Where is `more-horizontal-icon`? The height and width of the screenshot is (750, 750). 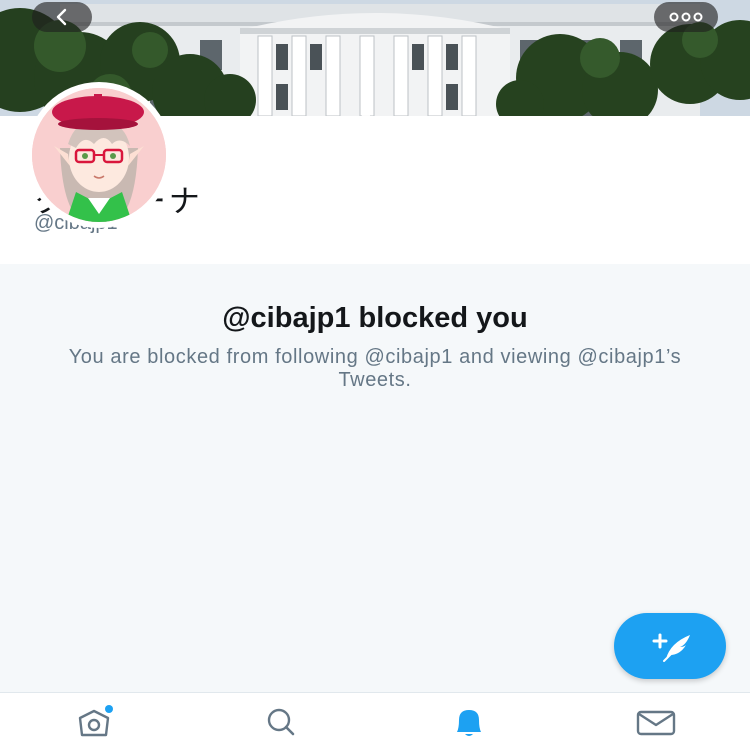 more-horizontal-icon is located at coordinates (686, 17).